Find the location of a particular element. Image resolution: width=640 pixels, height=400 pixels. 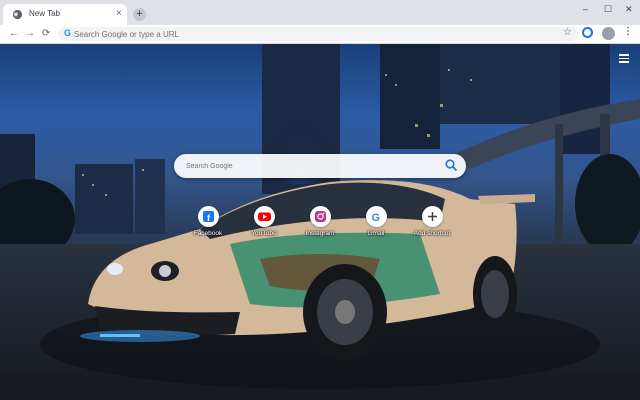

maximize-button: ☐ is located at coordinates (608, 9).